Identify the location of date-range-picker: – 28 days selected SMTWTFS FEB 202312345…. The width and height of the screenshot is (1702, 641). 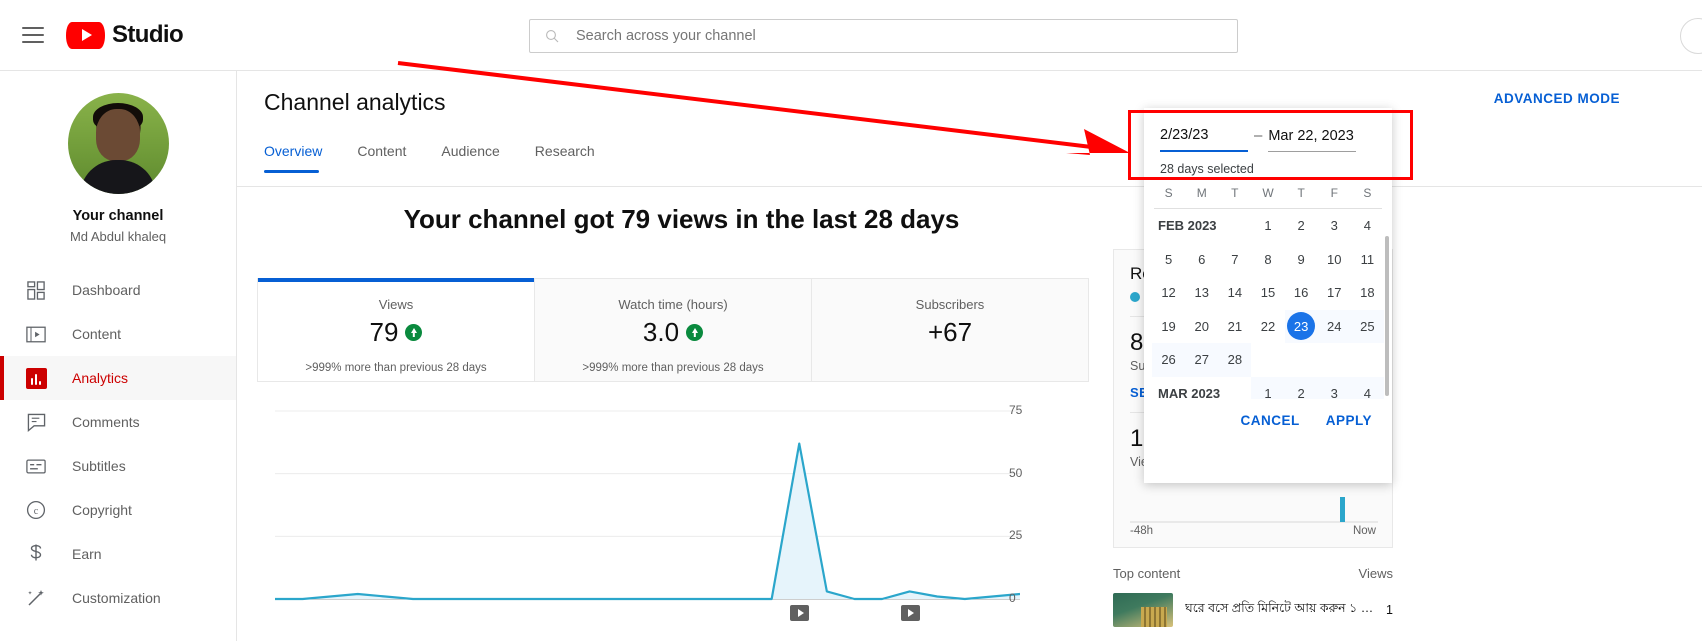
(1268, 295).